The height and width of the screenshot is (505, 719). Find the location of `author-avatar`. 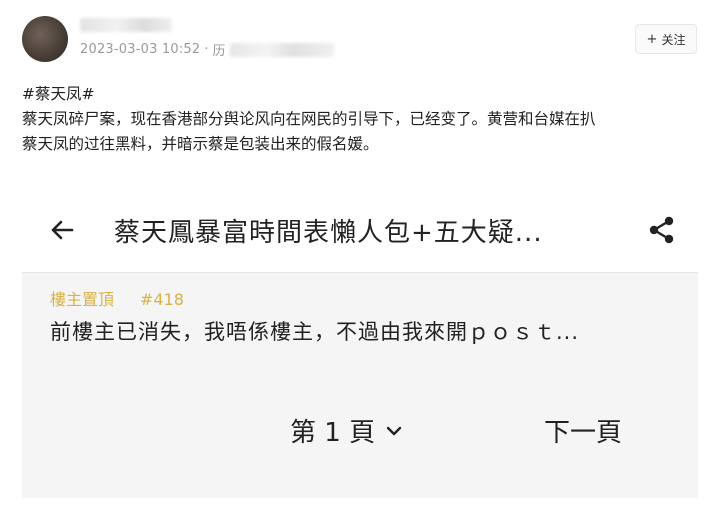

author-avatar is located at coordinates (45, 39).